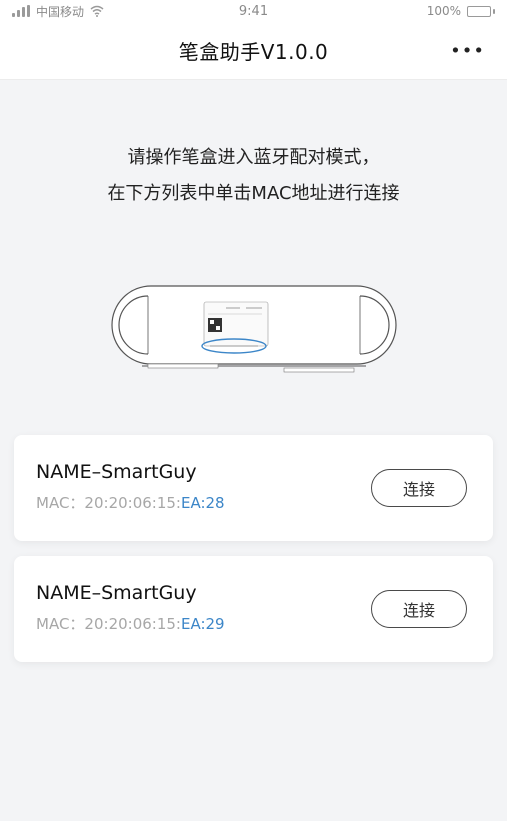  I want to click on status-bar: 中国移动 9:41 100%, so click(253, 11).